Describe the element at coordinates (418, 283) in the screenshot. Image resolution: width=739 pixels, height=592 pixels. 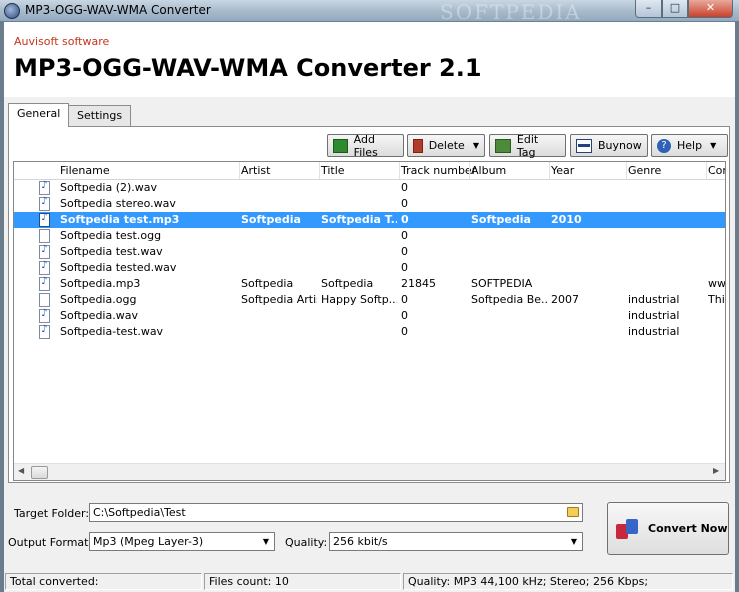
I see `cell-track: 21845` at that location.